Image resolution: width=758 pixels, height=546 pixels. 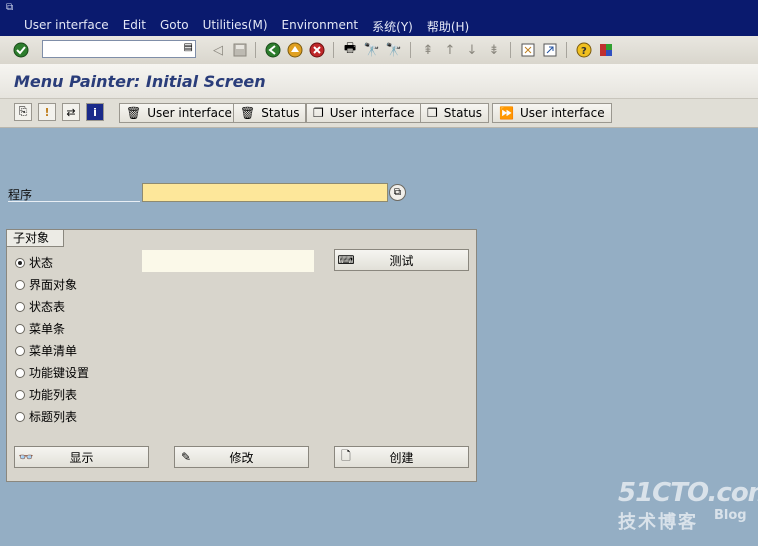 I want to click on change-button: ✎ 修改, so click(x=241, y=457).